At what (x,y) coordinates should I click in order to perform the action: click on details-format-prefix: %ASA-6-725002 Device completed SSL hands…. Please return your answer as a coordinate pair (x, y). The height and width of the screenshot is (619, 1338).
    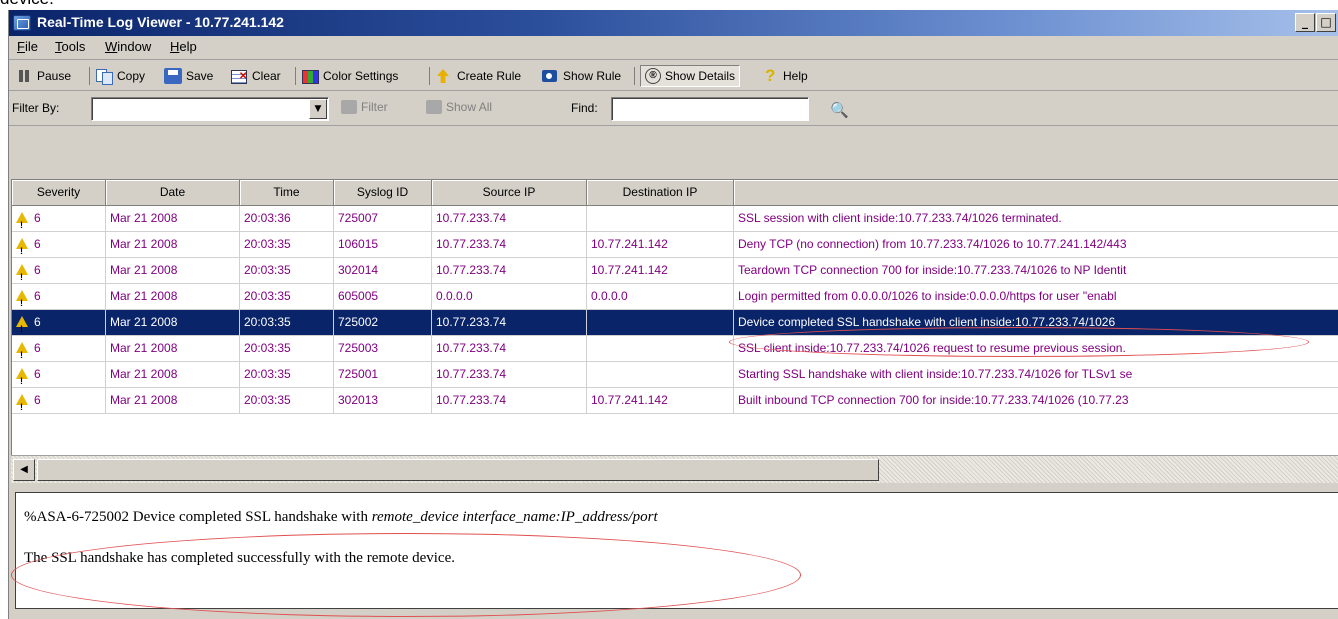
    Looking at the image, I should click on (198, 517).